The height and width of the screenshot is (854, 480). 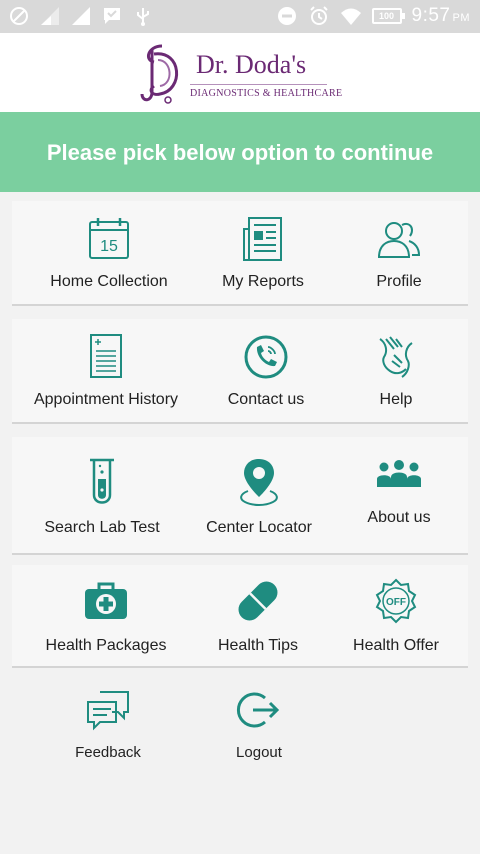 I want to click on appointment-history-label: Appointment History, so click(x=106, y=399).